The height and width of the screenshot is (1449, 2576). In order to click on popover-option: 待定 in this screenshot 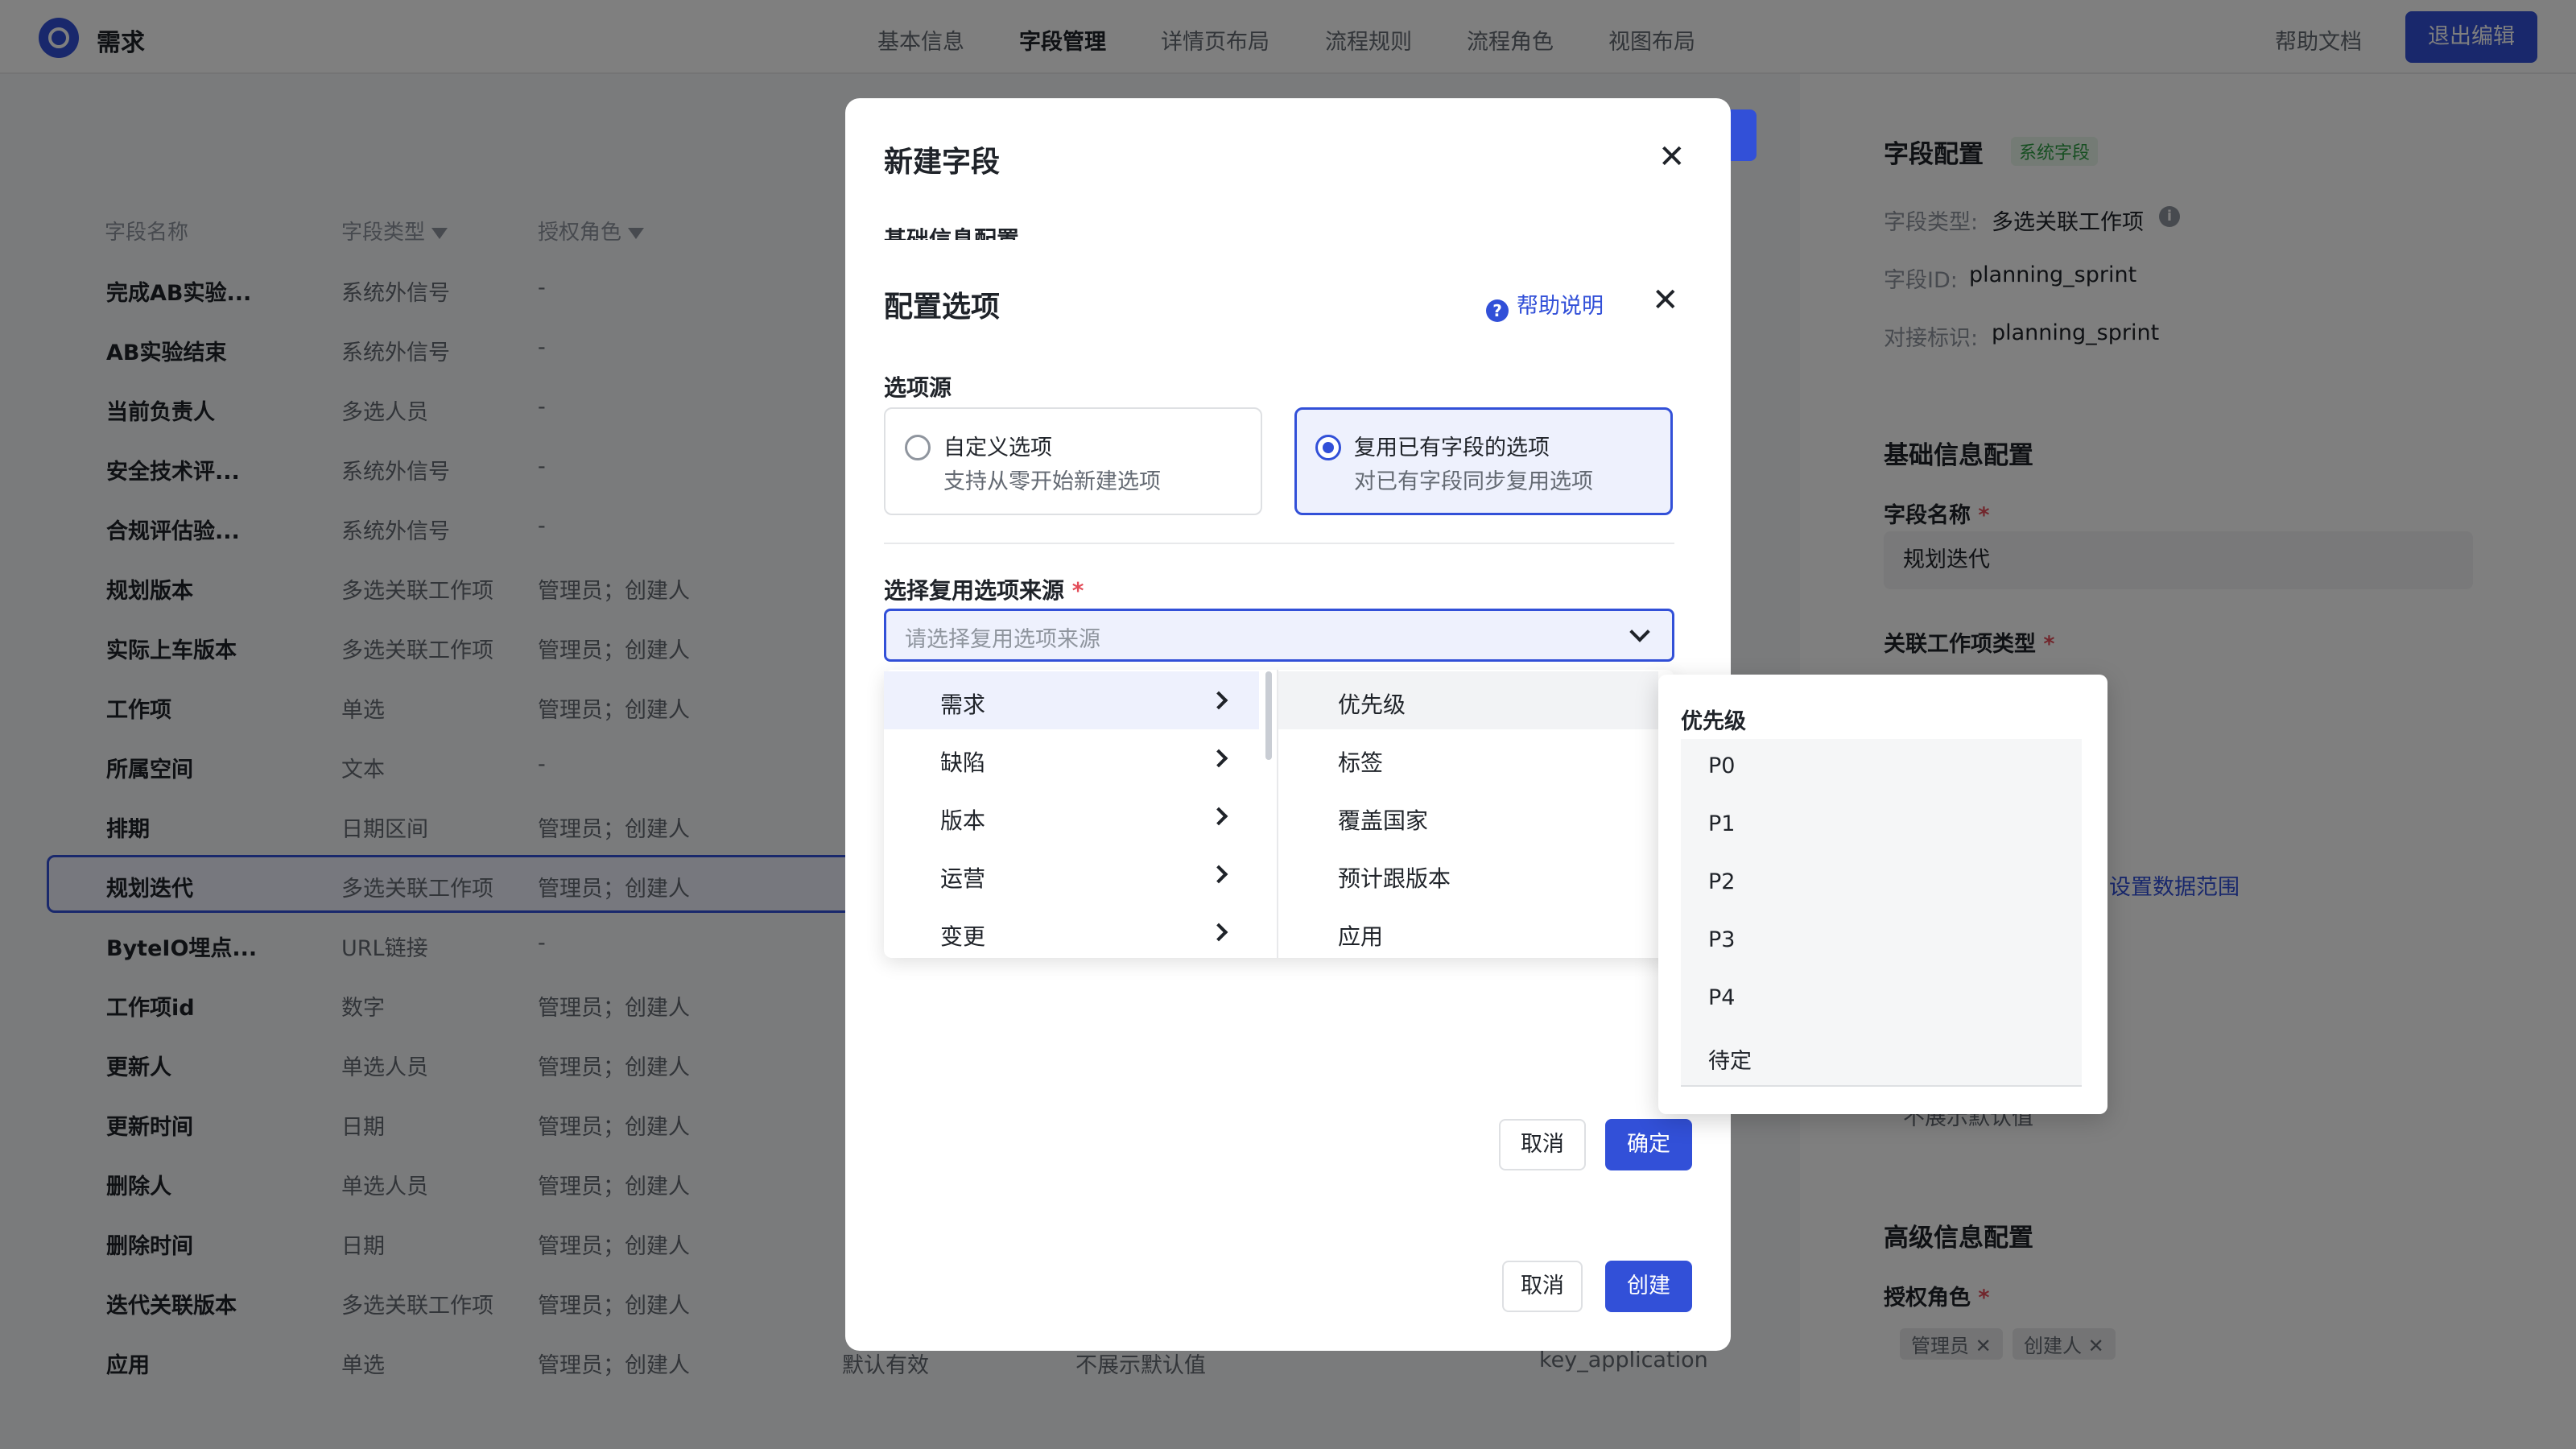, I will do `click(1730, 1061)`.